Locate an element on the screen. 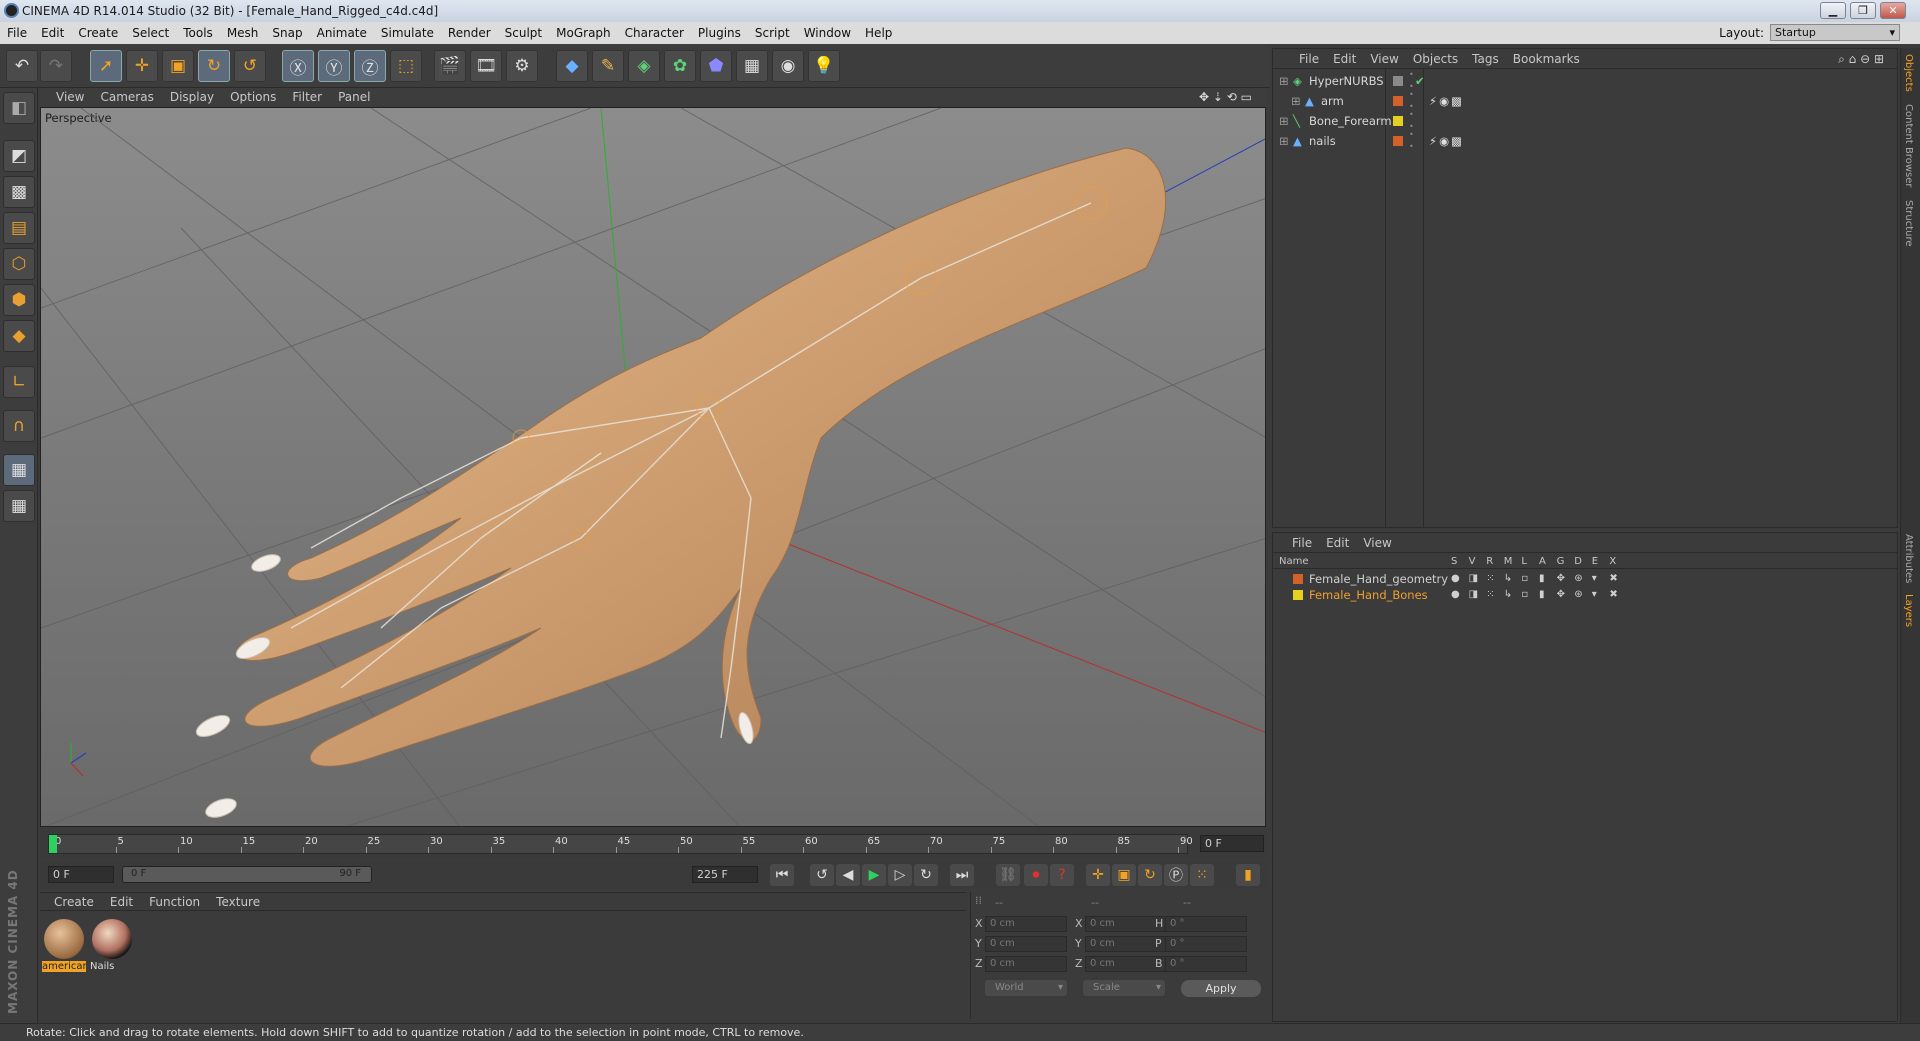  camera-button: ◉ is located at coordinates (788, 66).